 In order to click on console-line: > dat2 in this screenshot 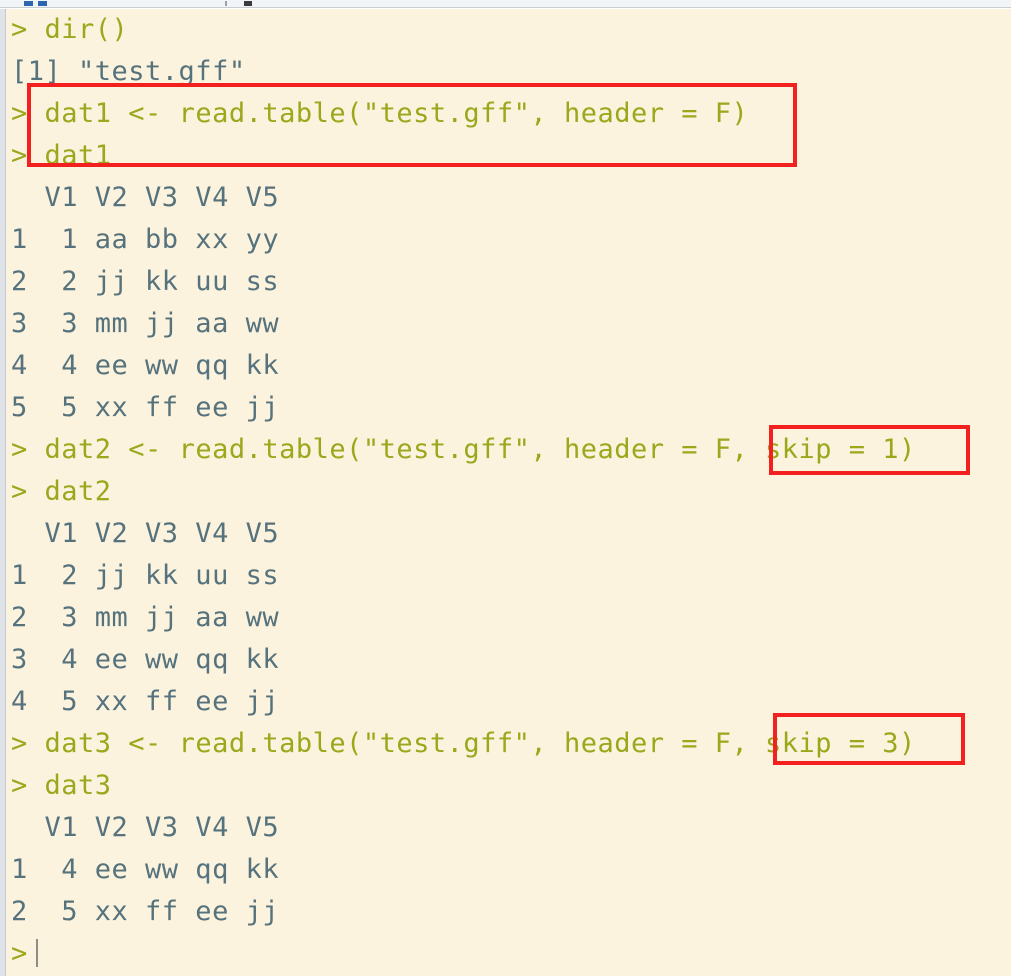, I will do `click(508, 492)`.